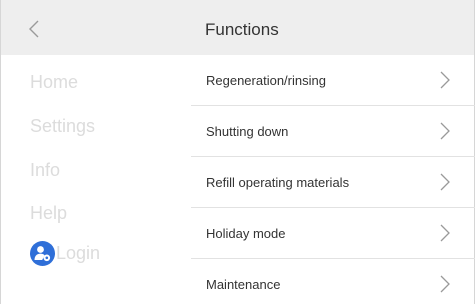  Describe the element at coordinates (333, 233) in the screenshot. I see `list-item-holiday-mode: Holiday mode` at that location.